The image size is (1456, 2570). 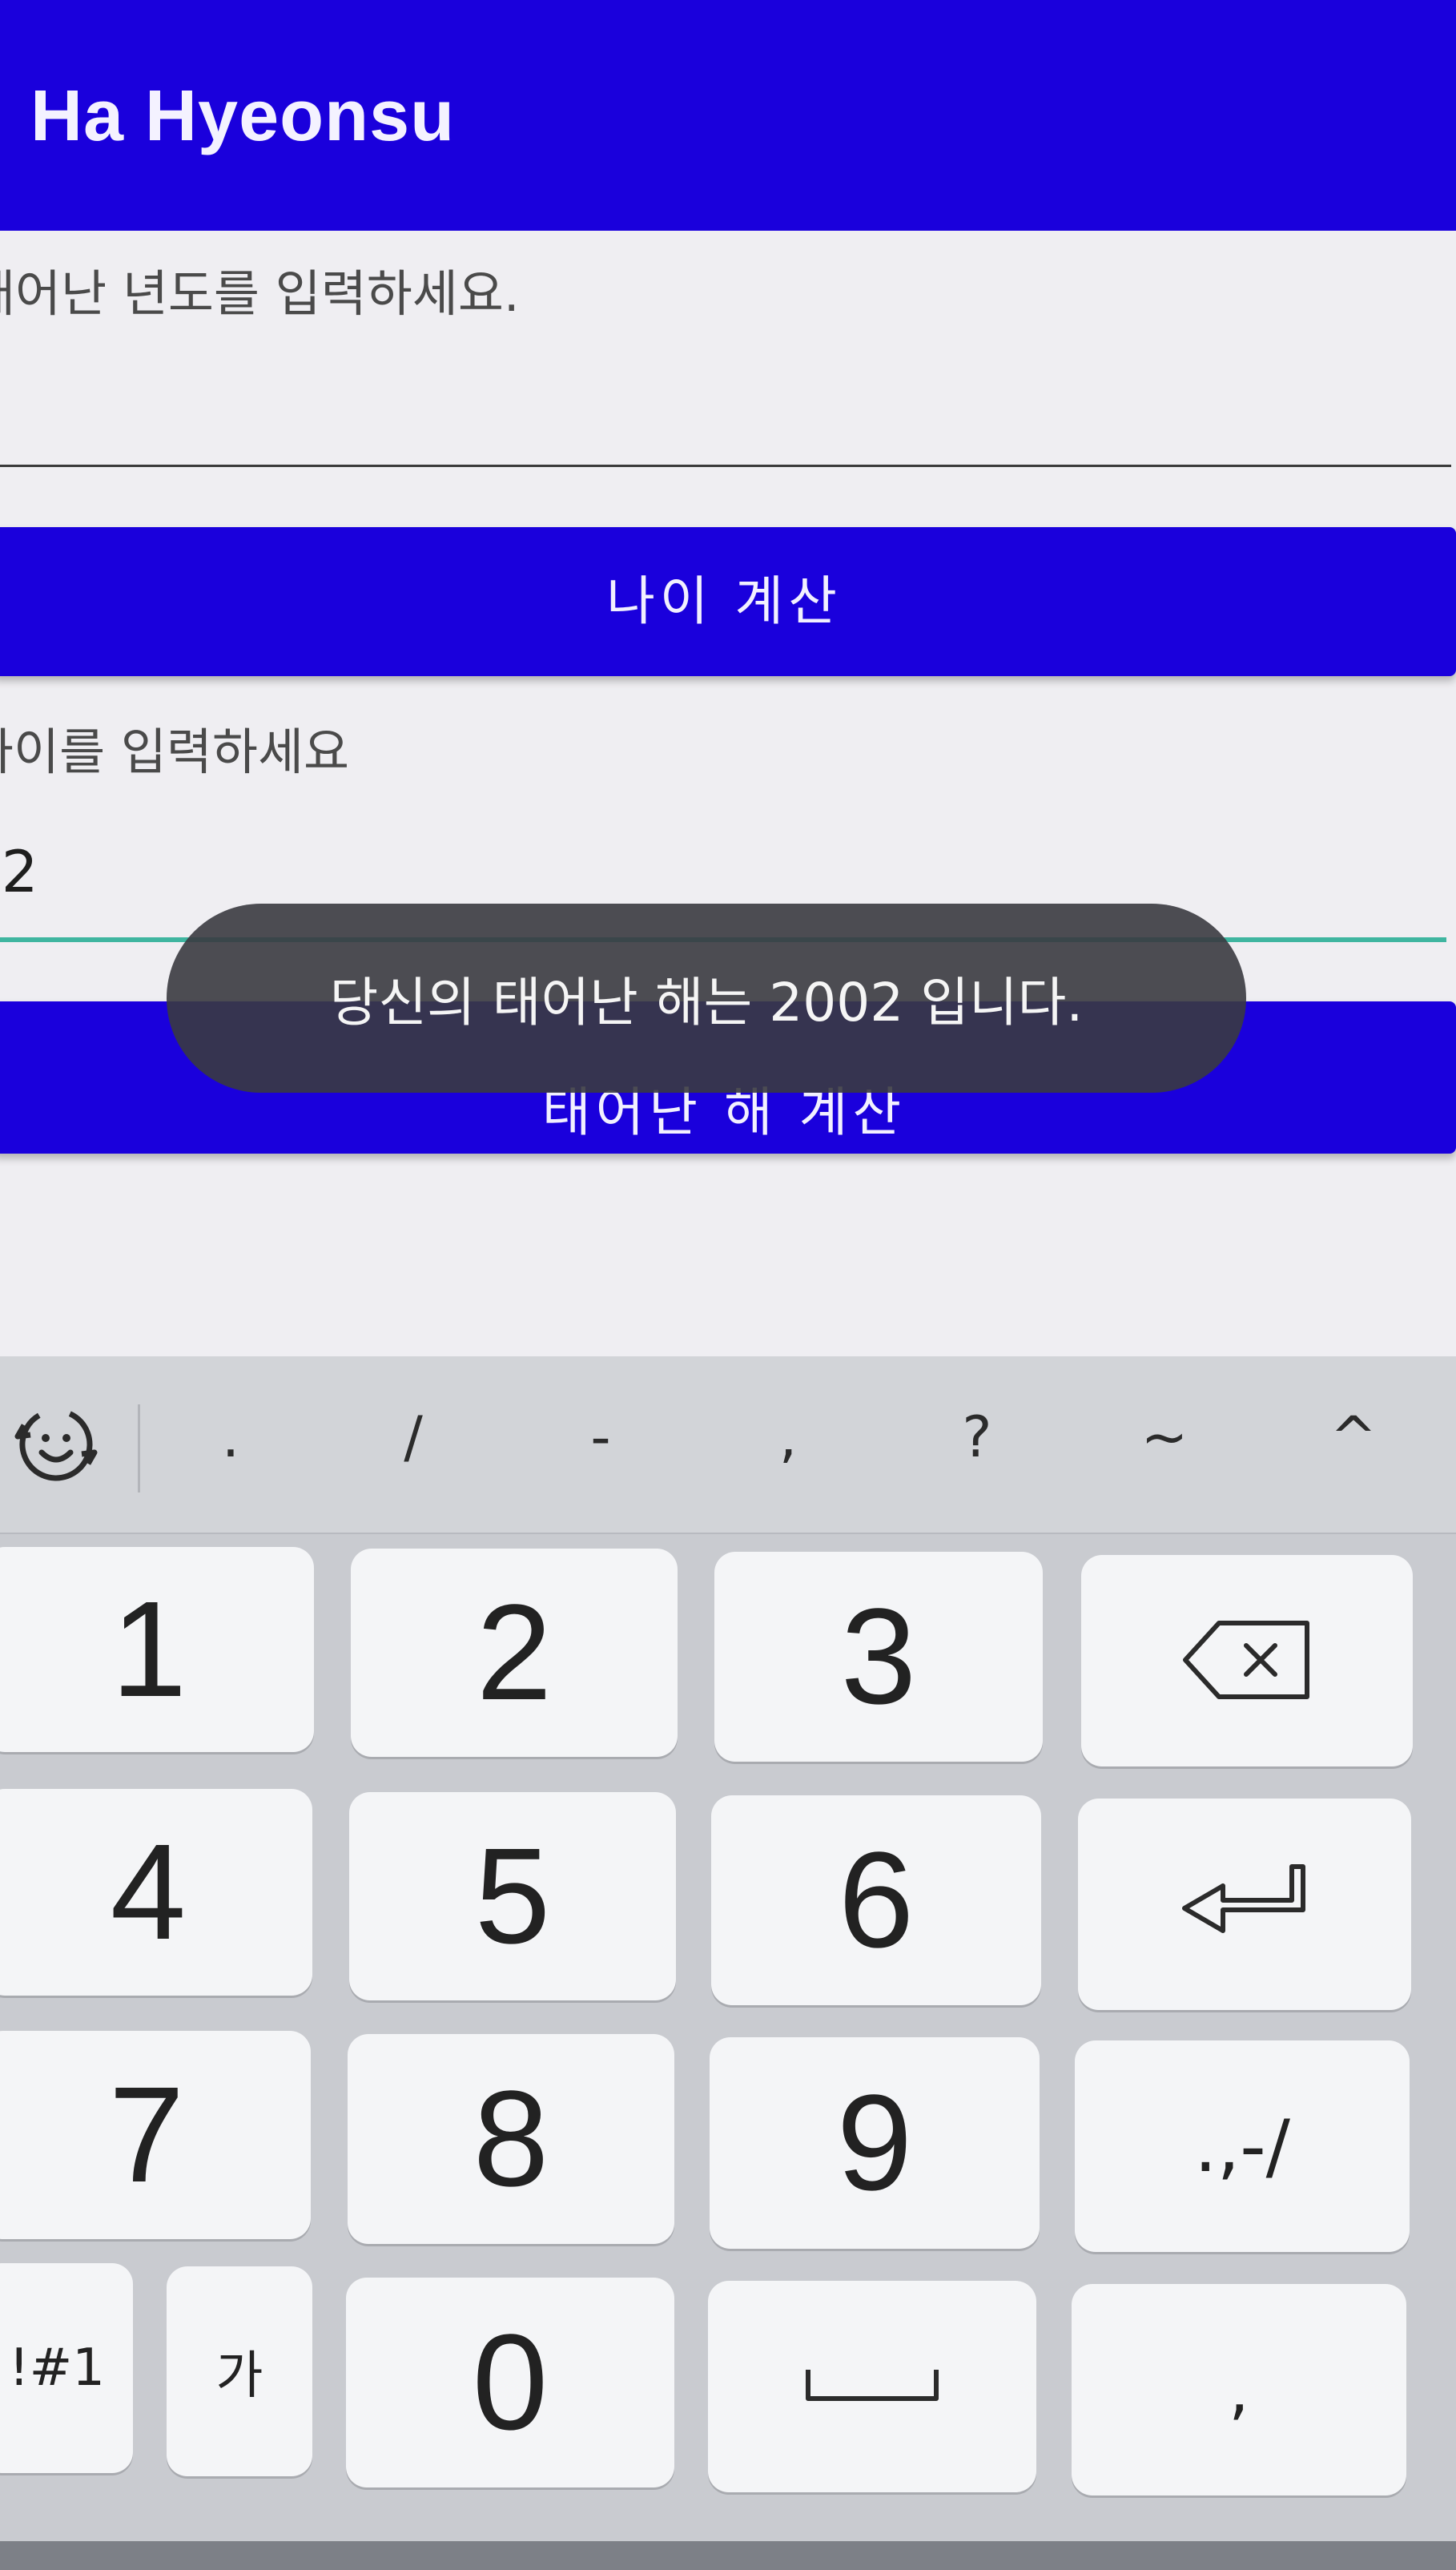 I want to click on key-1: 1, so click(x=157, y=1649).